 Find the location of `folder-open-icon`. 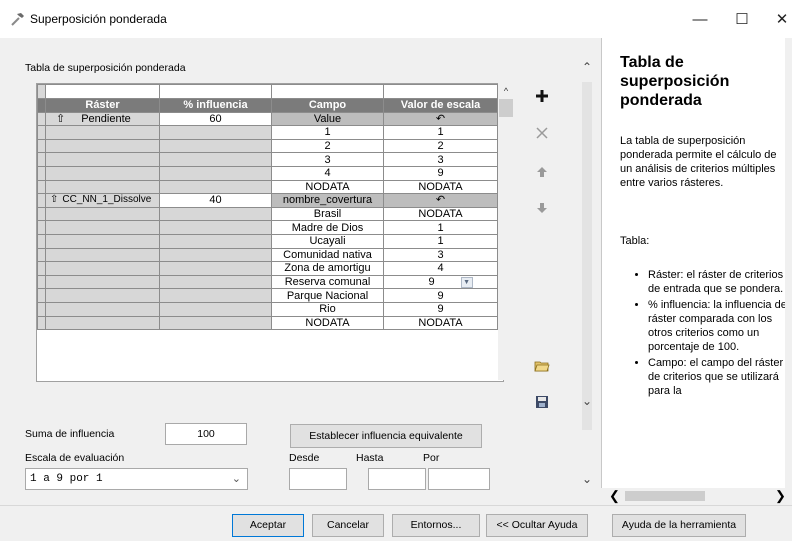

folder-open-icon is located at coordinates (542, 366).